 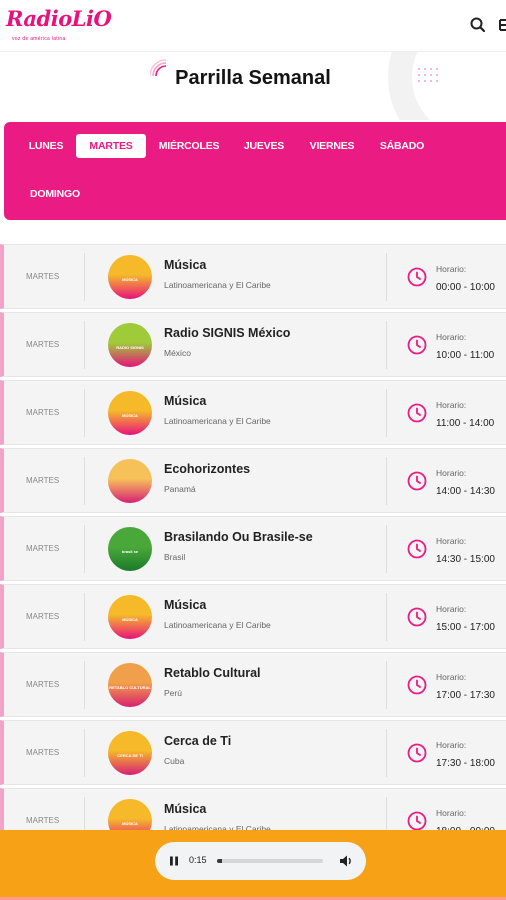 What do you see at coordinates (465, 627) in the screenshot?
I see `schedule-time: 15:00 - 17:00` at bounding box center [465, 627].